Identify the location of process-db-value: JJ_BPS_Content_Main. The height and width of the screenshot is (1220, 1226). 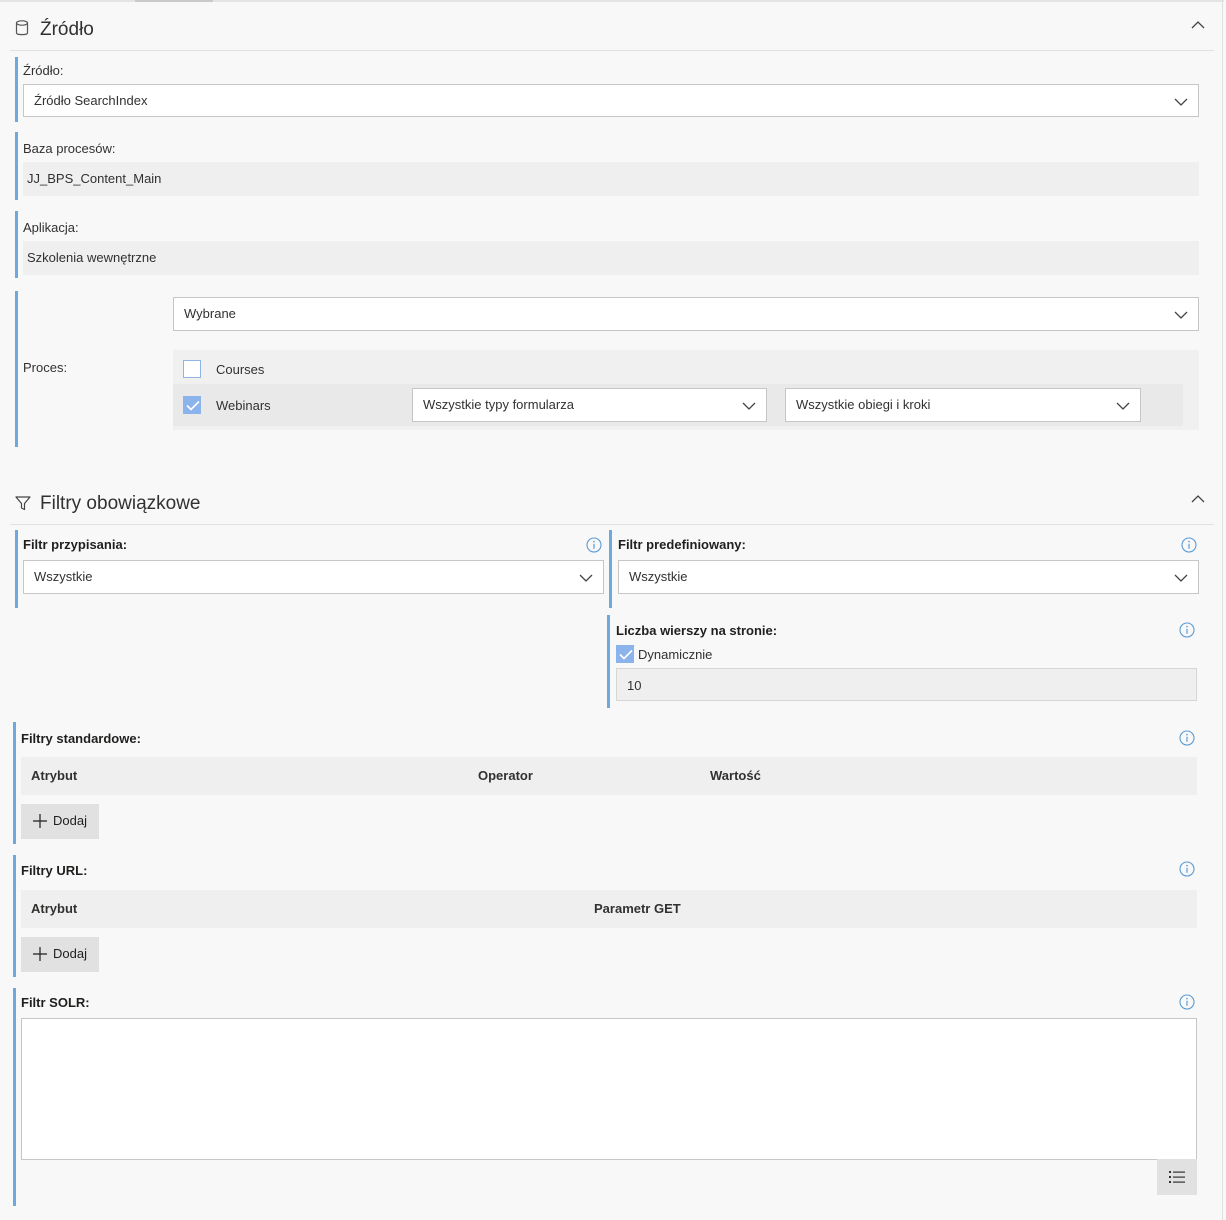
(94, 178).